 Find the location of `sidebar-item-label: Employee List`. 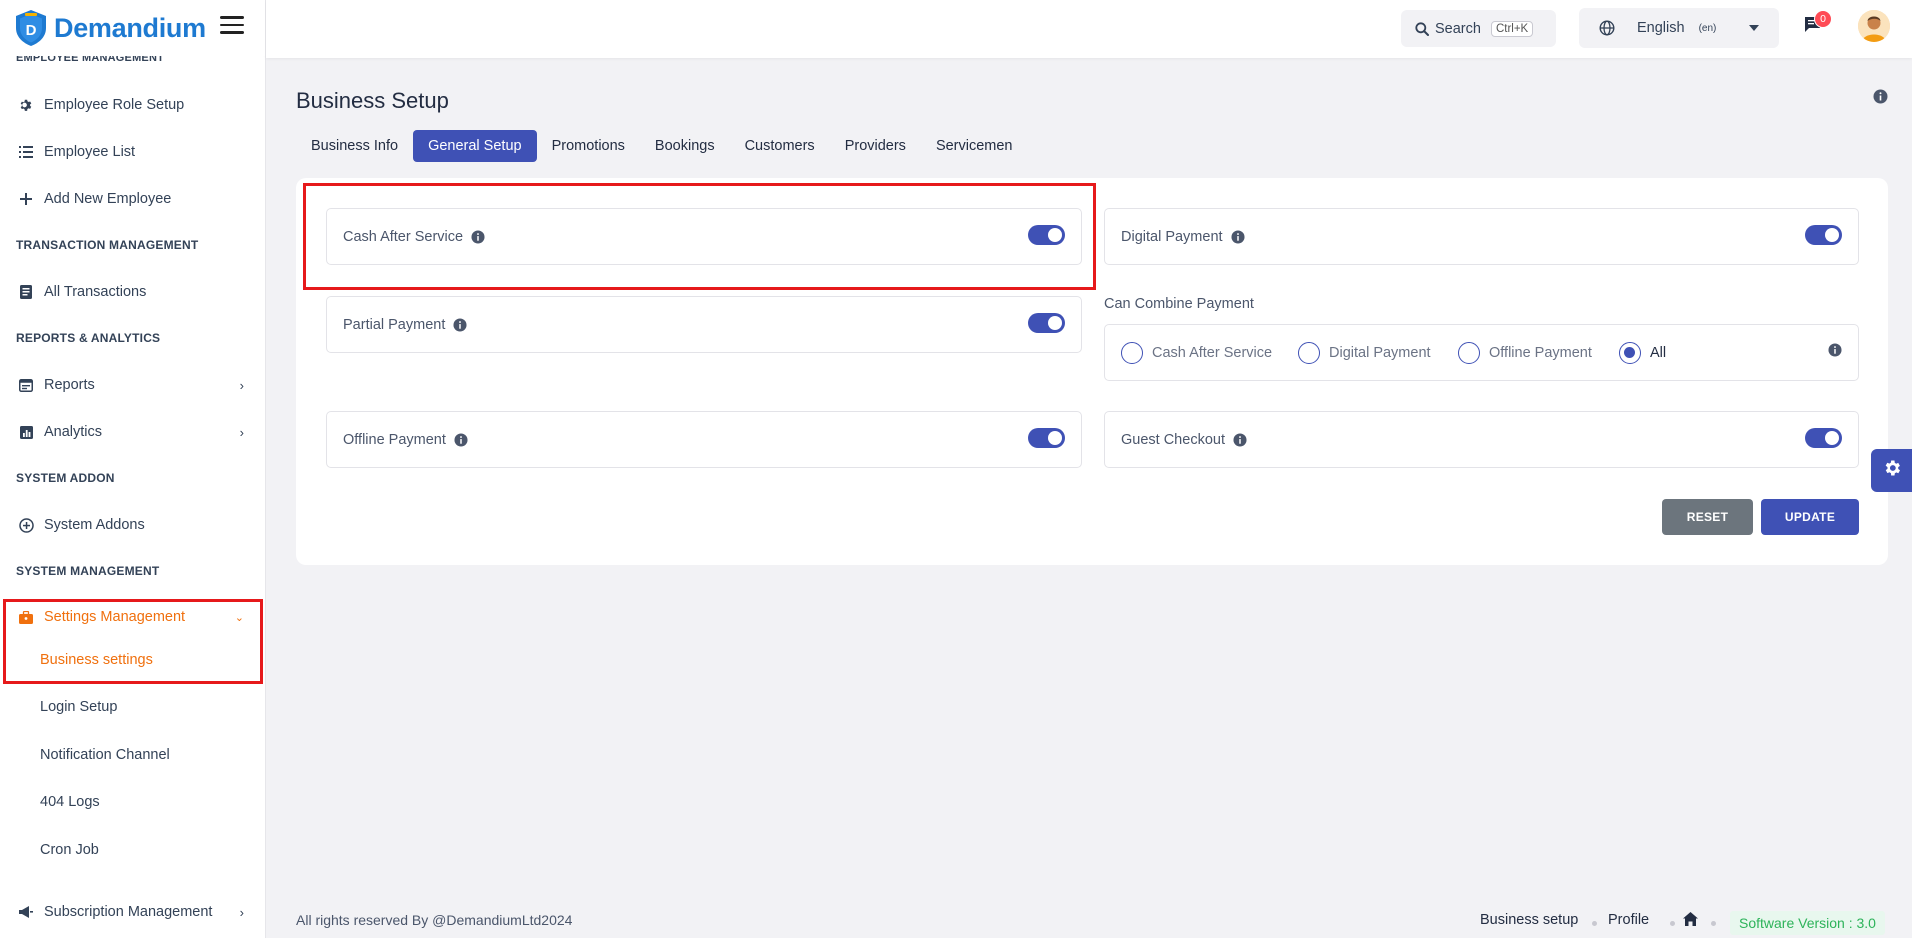

sidebar-item-label: Employee List is located at coordinates (90, 152).